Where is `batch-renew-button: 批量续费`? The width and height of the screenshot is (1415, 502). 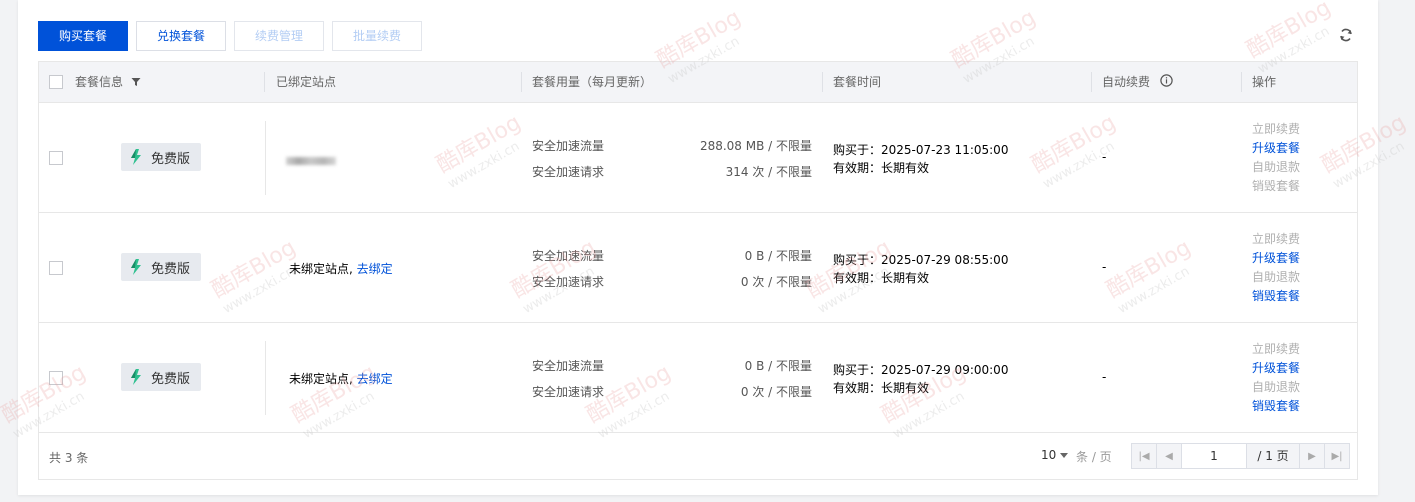
batch-renew-button: 批量续费 is located at coordinates (377, 36).